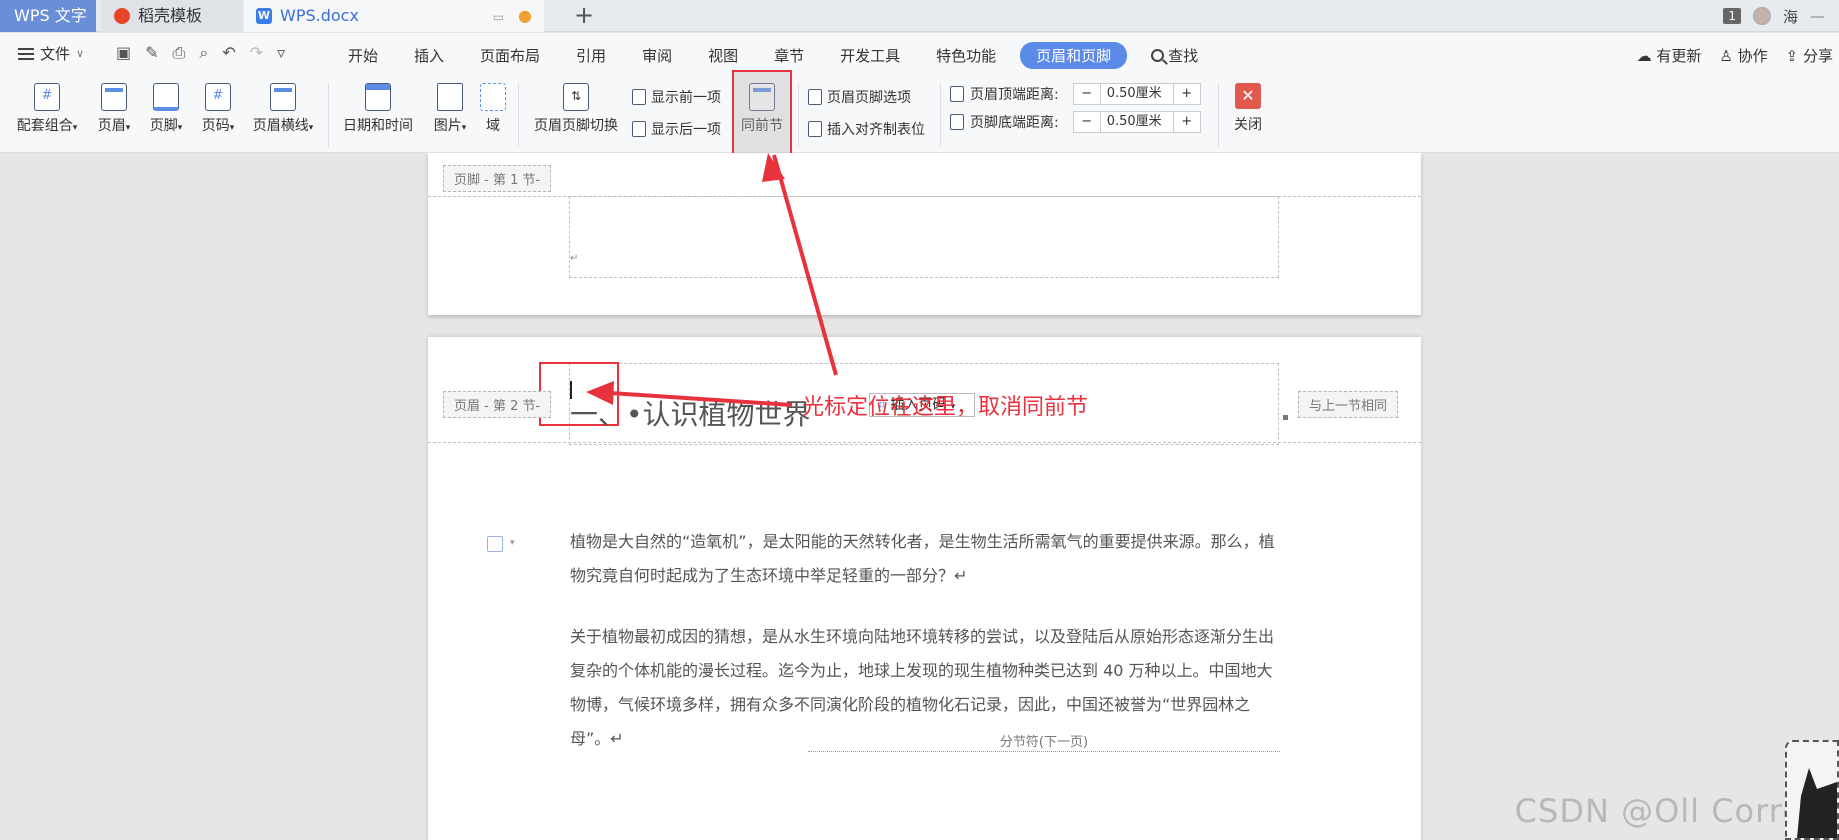 This screenshot has height=840, width=1839. Describe the element at coordinates (957, 94) in the screenshot. I see `header-distance-icon` at that location.